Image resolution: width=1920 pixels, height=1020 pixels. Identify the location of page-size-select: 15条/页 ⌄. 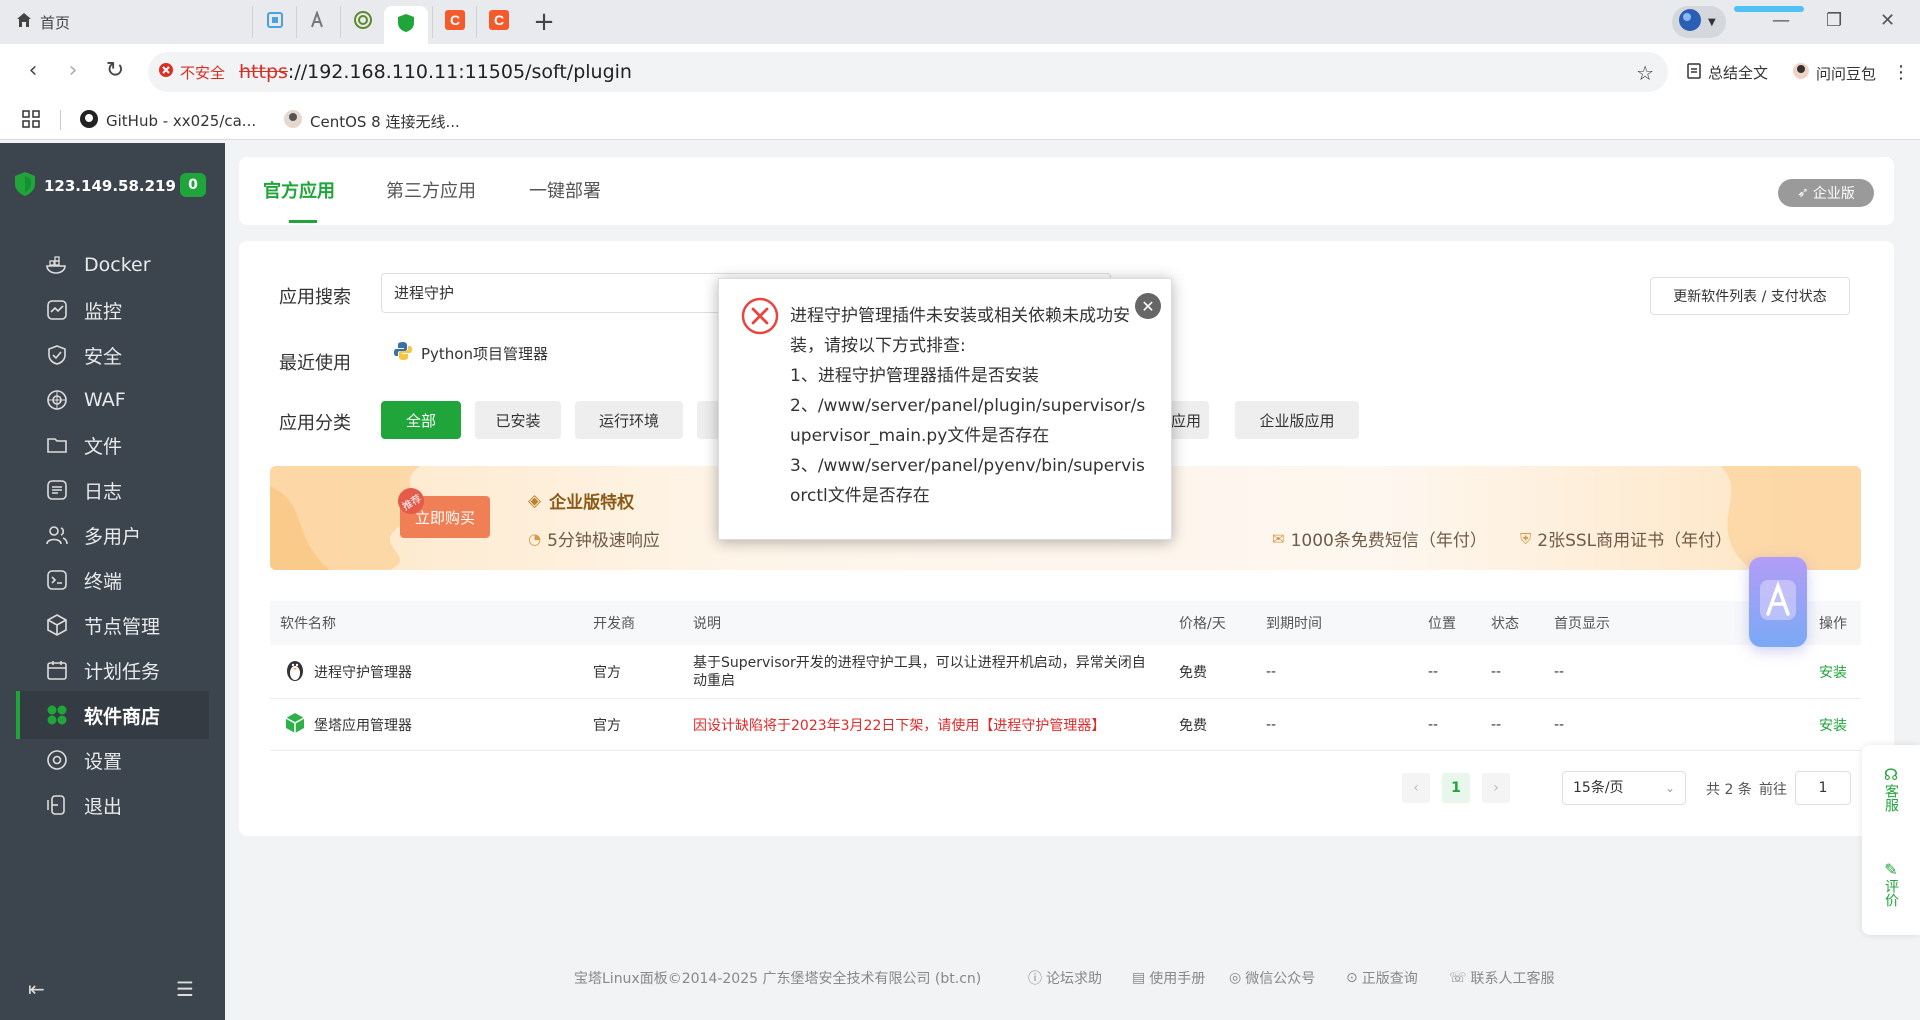
(1624, 788).